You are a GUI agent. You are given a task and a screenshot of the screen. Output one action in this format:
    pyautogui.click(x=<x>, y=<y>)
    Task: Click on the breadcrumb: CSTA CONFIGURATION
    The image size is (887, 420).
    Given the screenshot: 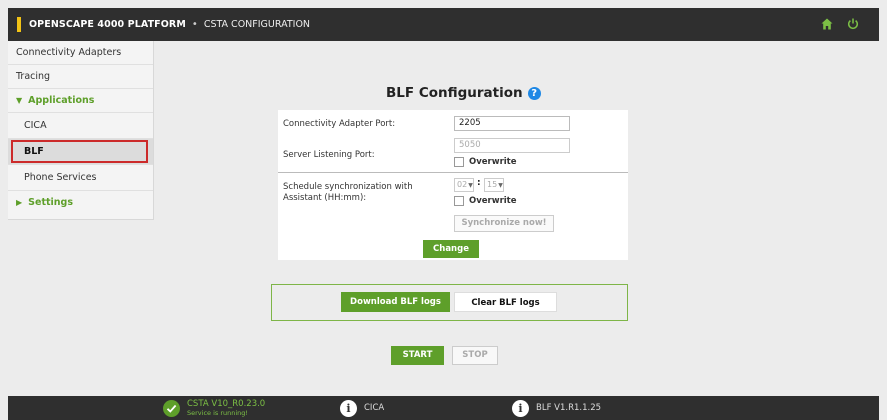 What is the action you would take?
    pyautogui.click(x=257, y=24)
    